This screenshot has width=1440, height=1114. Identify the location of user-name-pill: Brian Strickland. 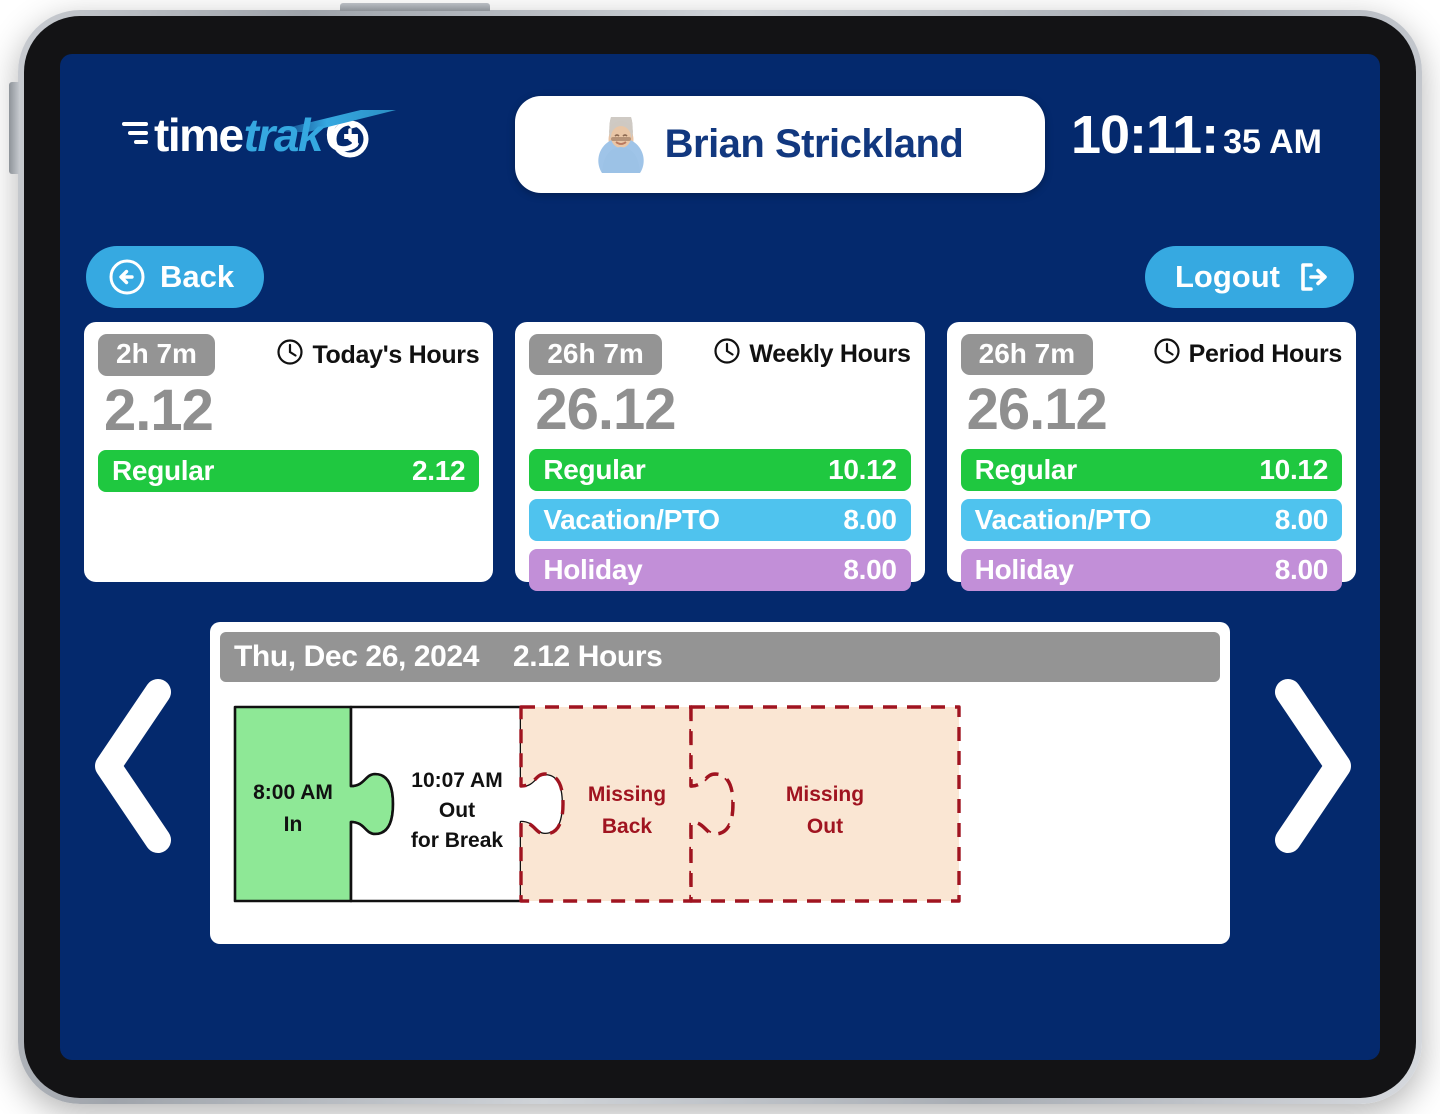
(780, 144).